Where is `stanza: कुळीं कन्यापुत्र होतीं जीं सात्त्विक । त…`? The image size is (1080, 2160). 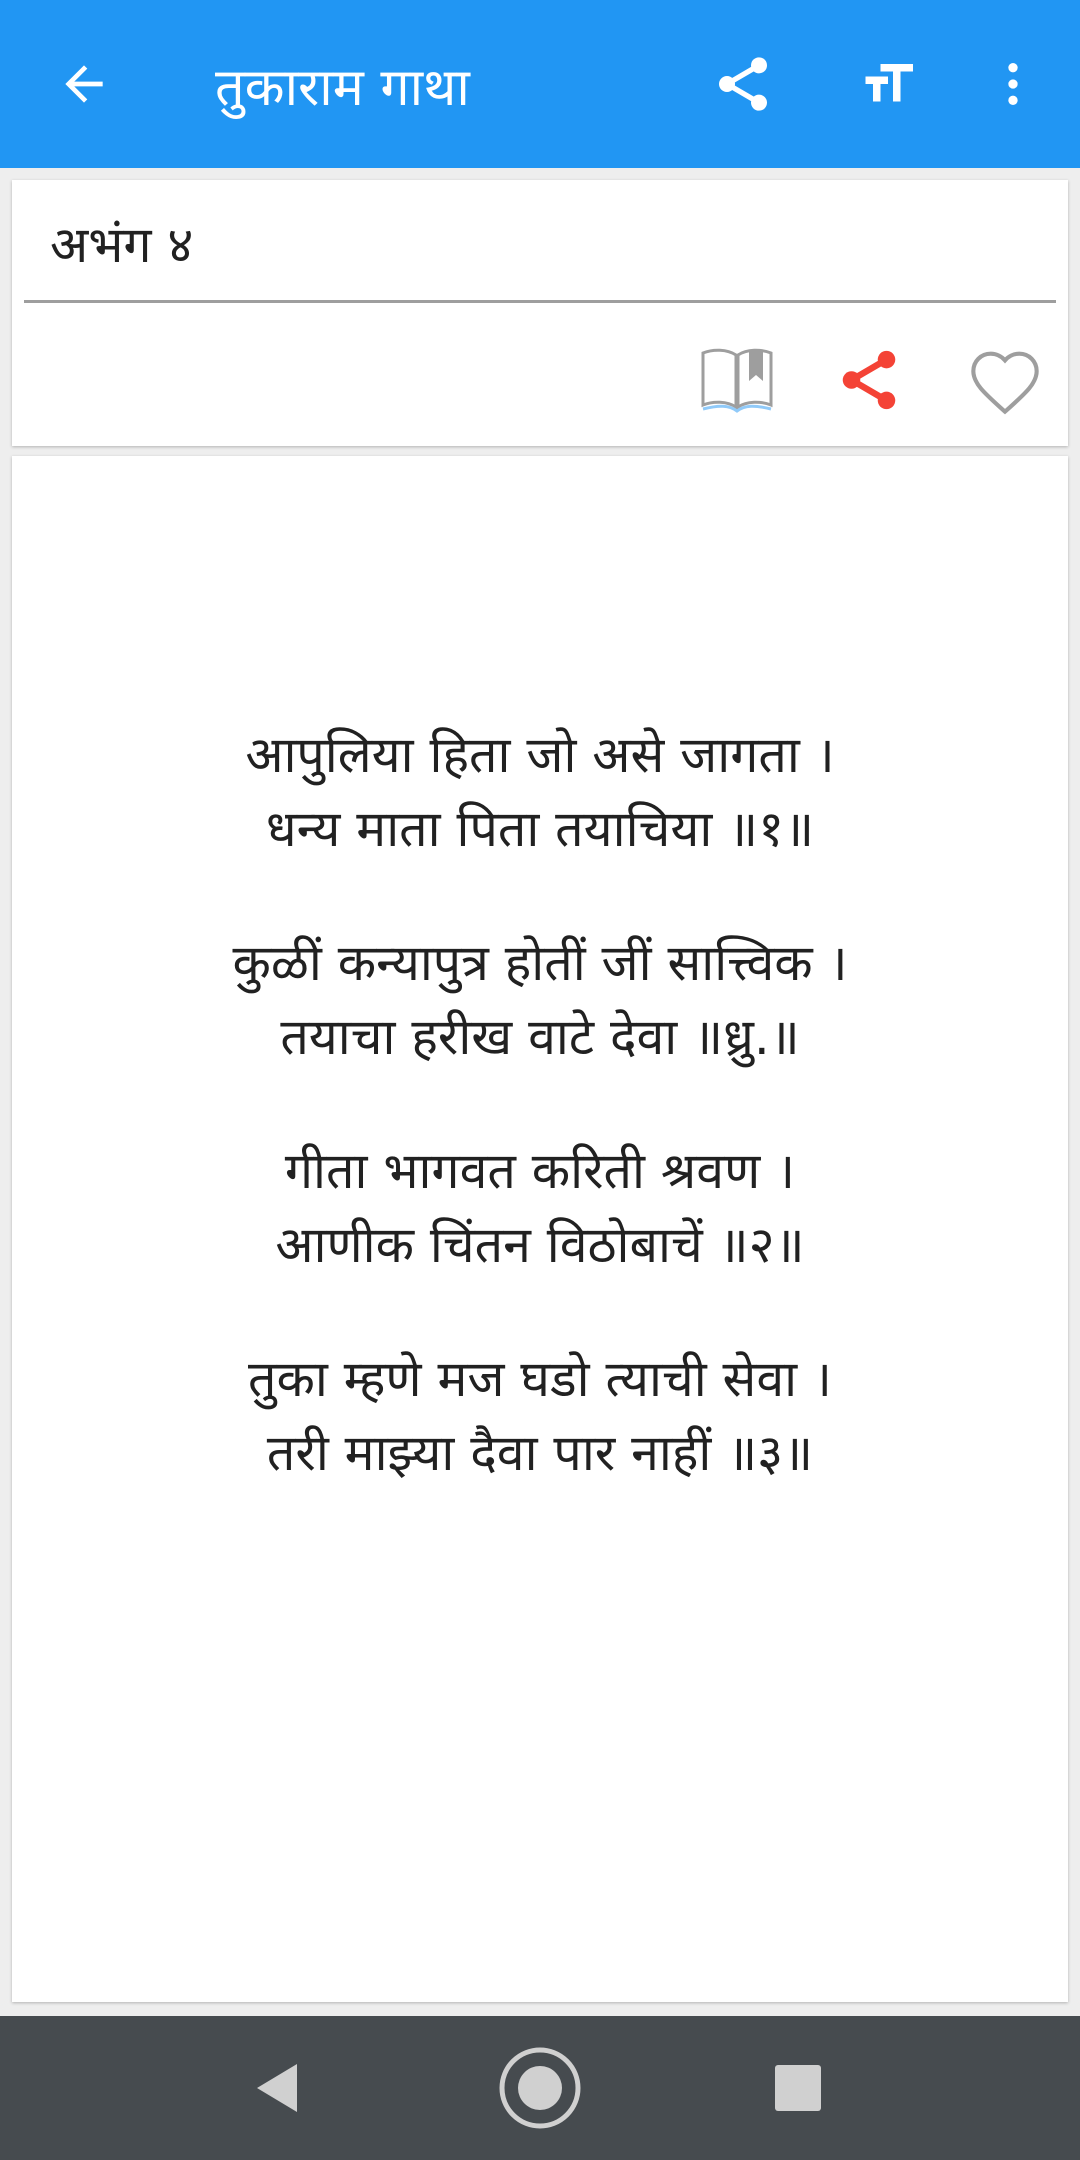
stanza: कुळीं कन्यापुत्र होतीं जीं सात्त्विक । त… is located at coordinates (540, 1000).